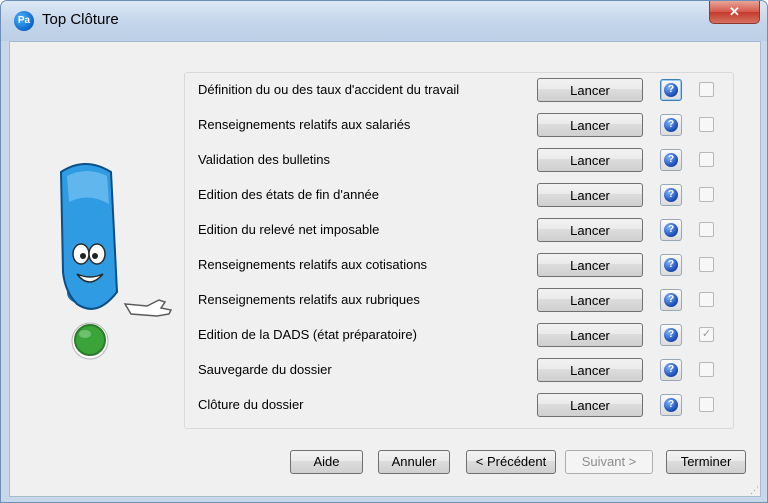 Image resolution: width=768 pixels, height=503 pixels. Describe the element at coordinates (265, 369) in the screenshot. I see `task-label: Sauvegarde du dossier` at that location.